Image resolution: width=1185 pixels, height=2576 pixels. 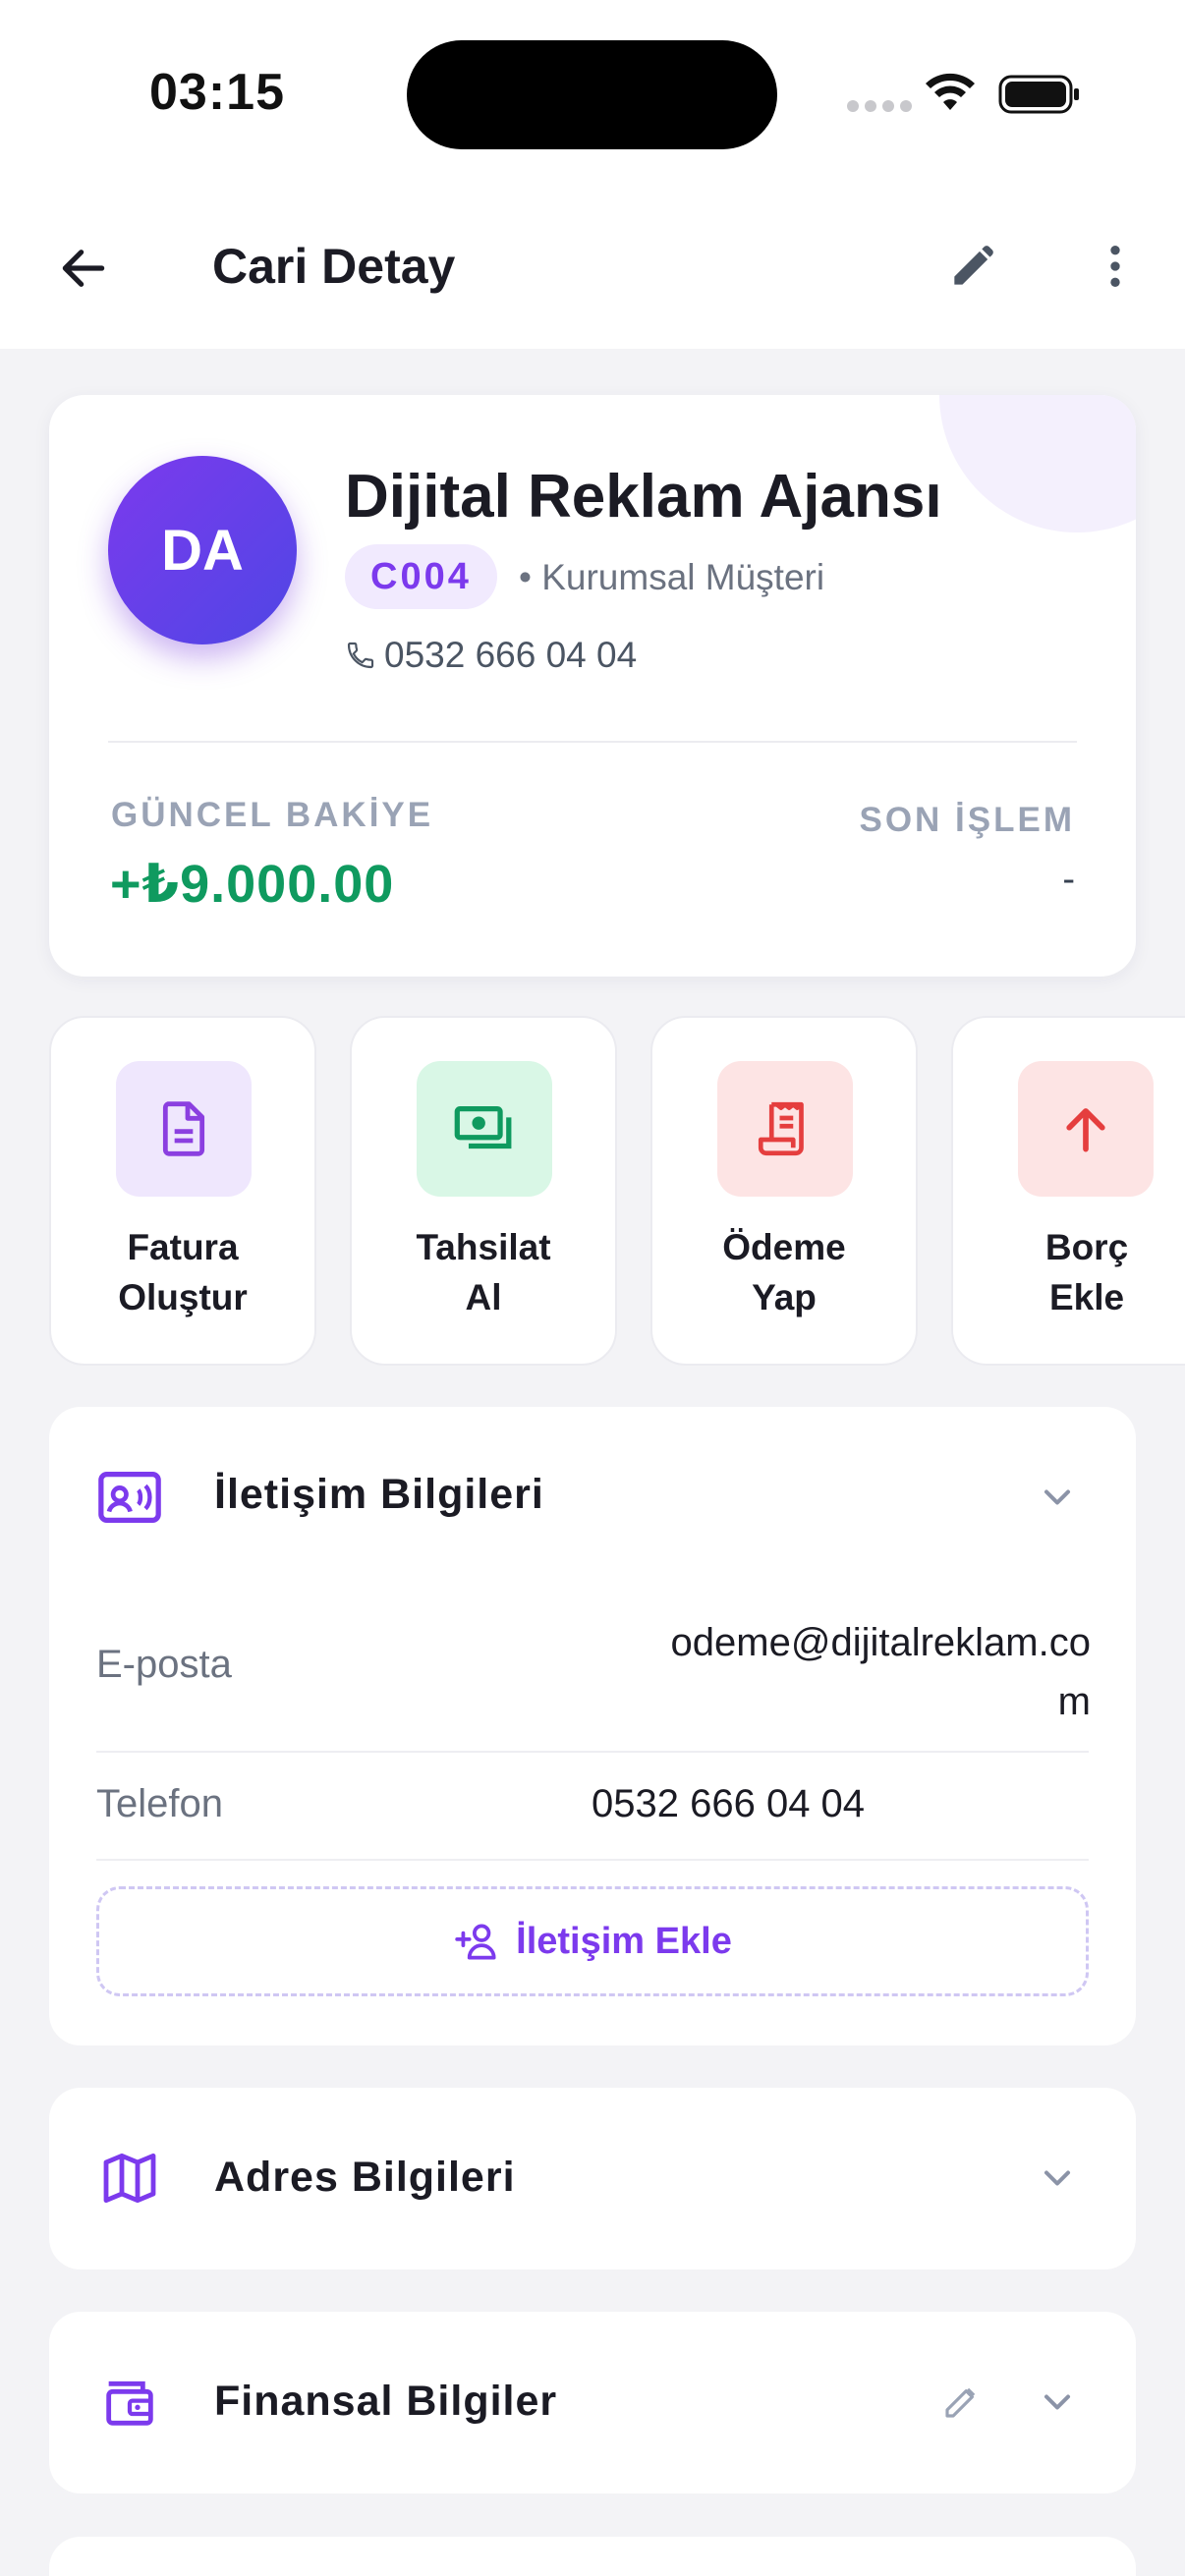 What do you see at coordinates (365, 2177) in the screenshot?
I see `section-title: Adres Bilgileri` at bounding box center [365, 2177].